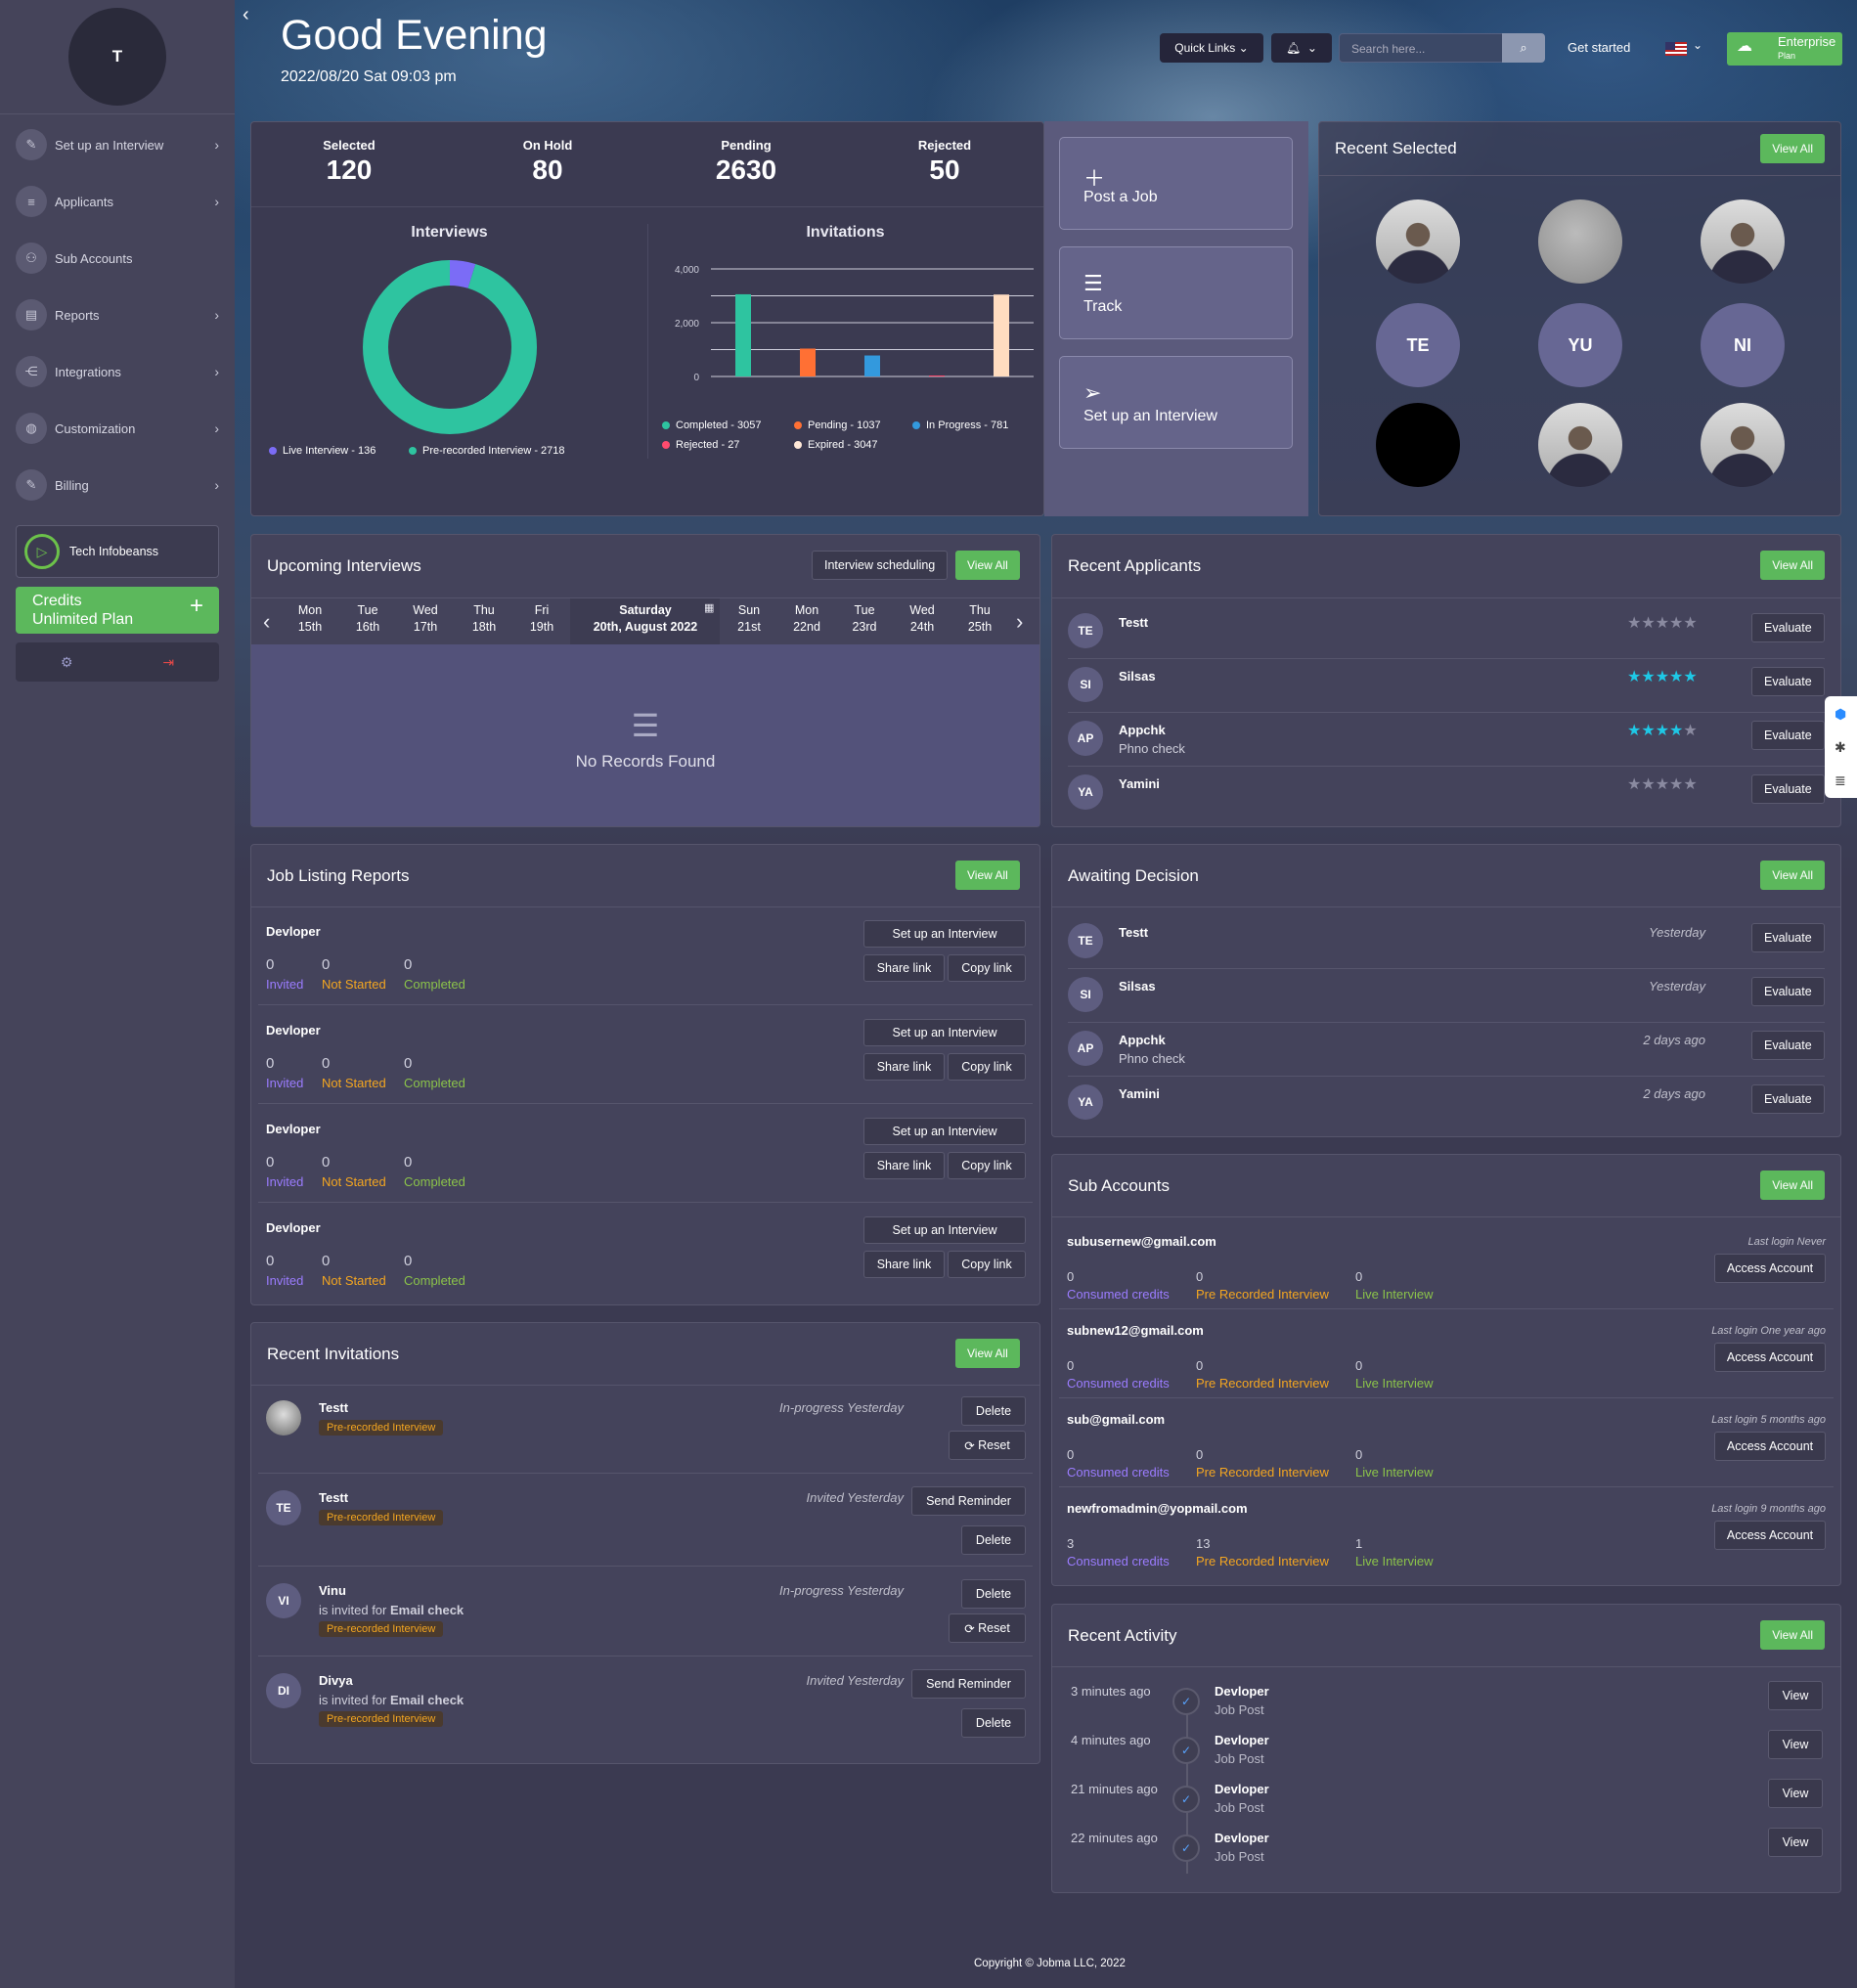 The height and width of the screenshot is (1988, 1857). What do you see at coordinates (1302, 48) in the screenshot?
I see `notifications-dropdown: 🔔︎ ⌄` at bounding box center [1302, 48].